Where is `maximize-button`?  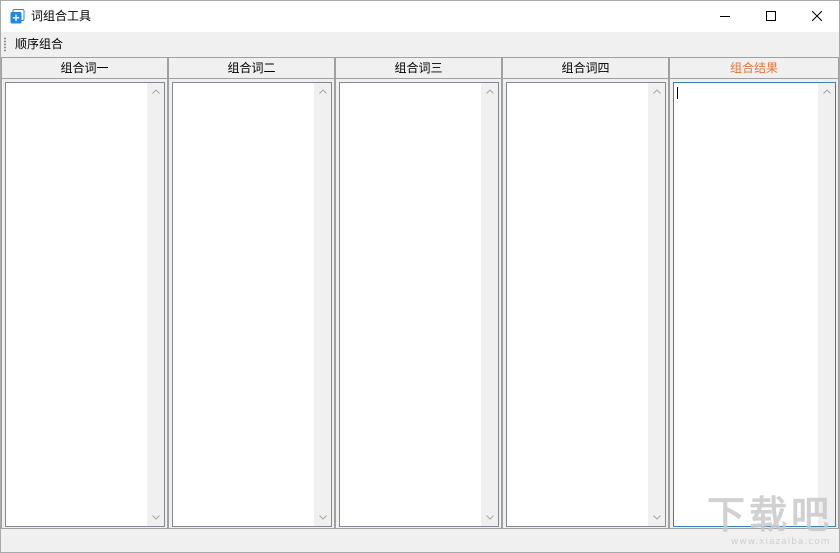
maximize-button is located at coordinates (771, 16).